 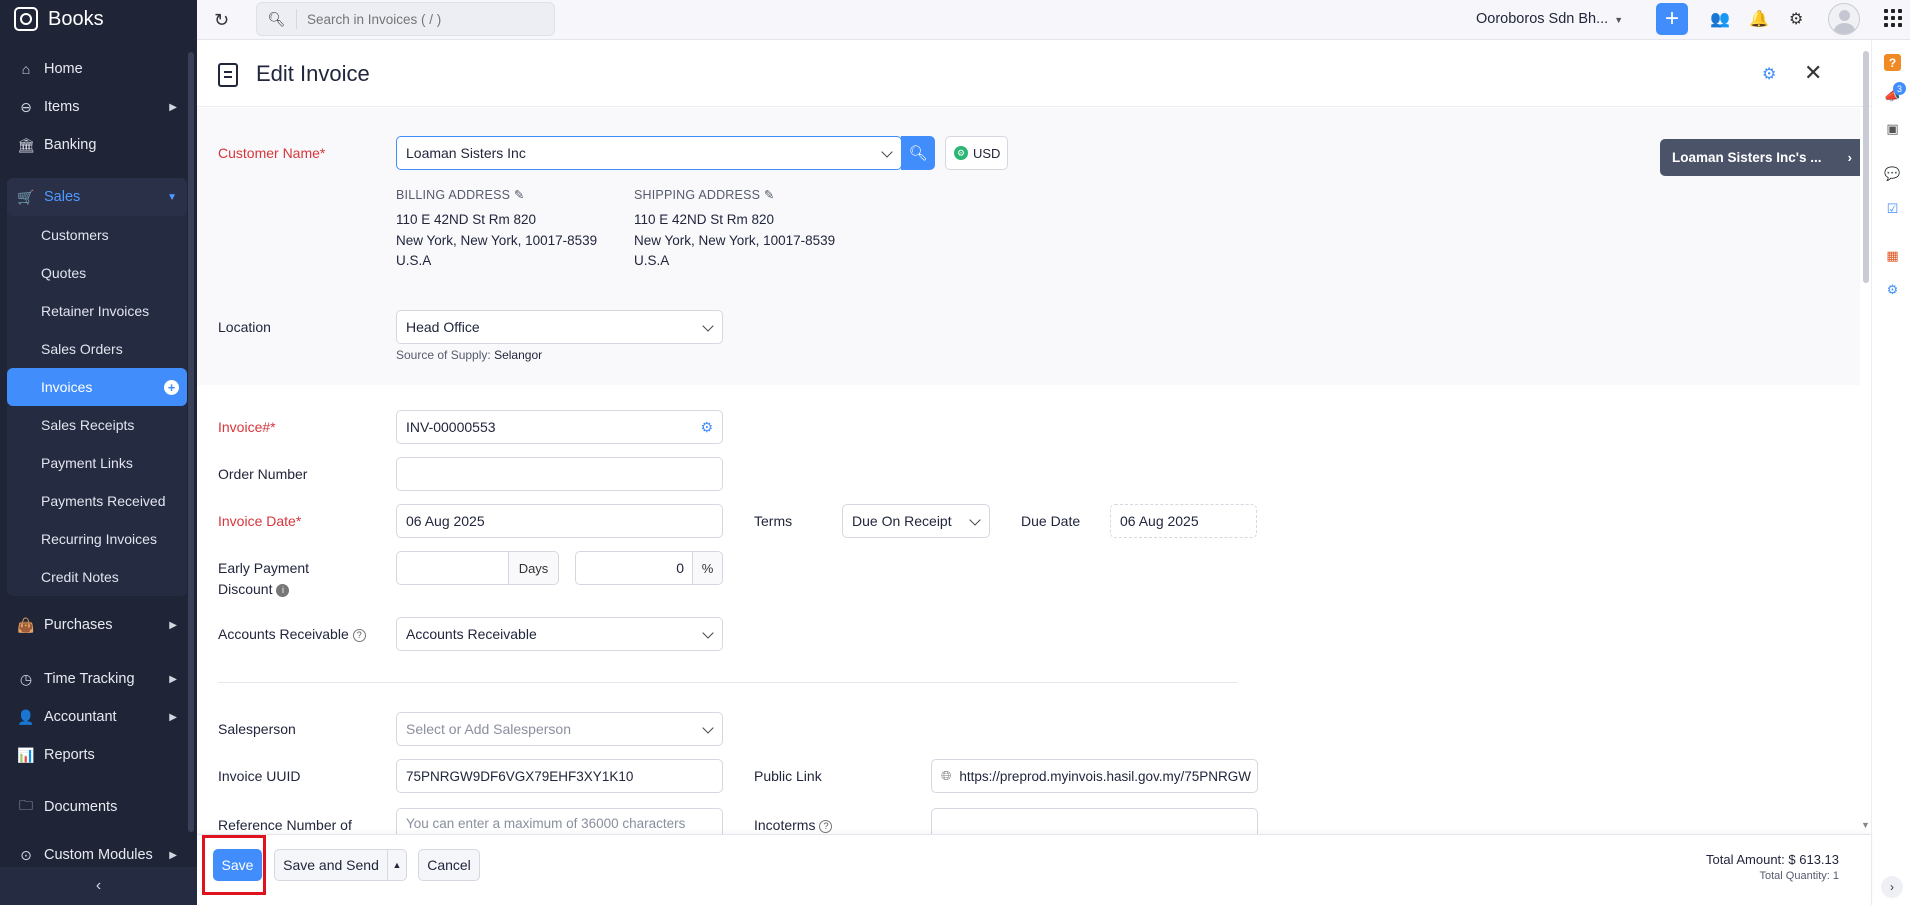 I want to click on sidebar-item-sales-orders: Sales Orders, so click(x=97, y=349).